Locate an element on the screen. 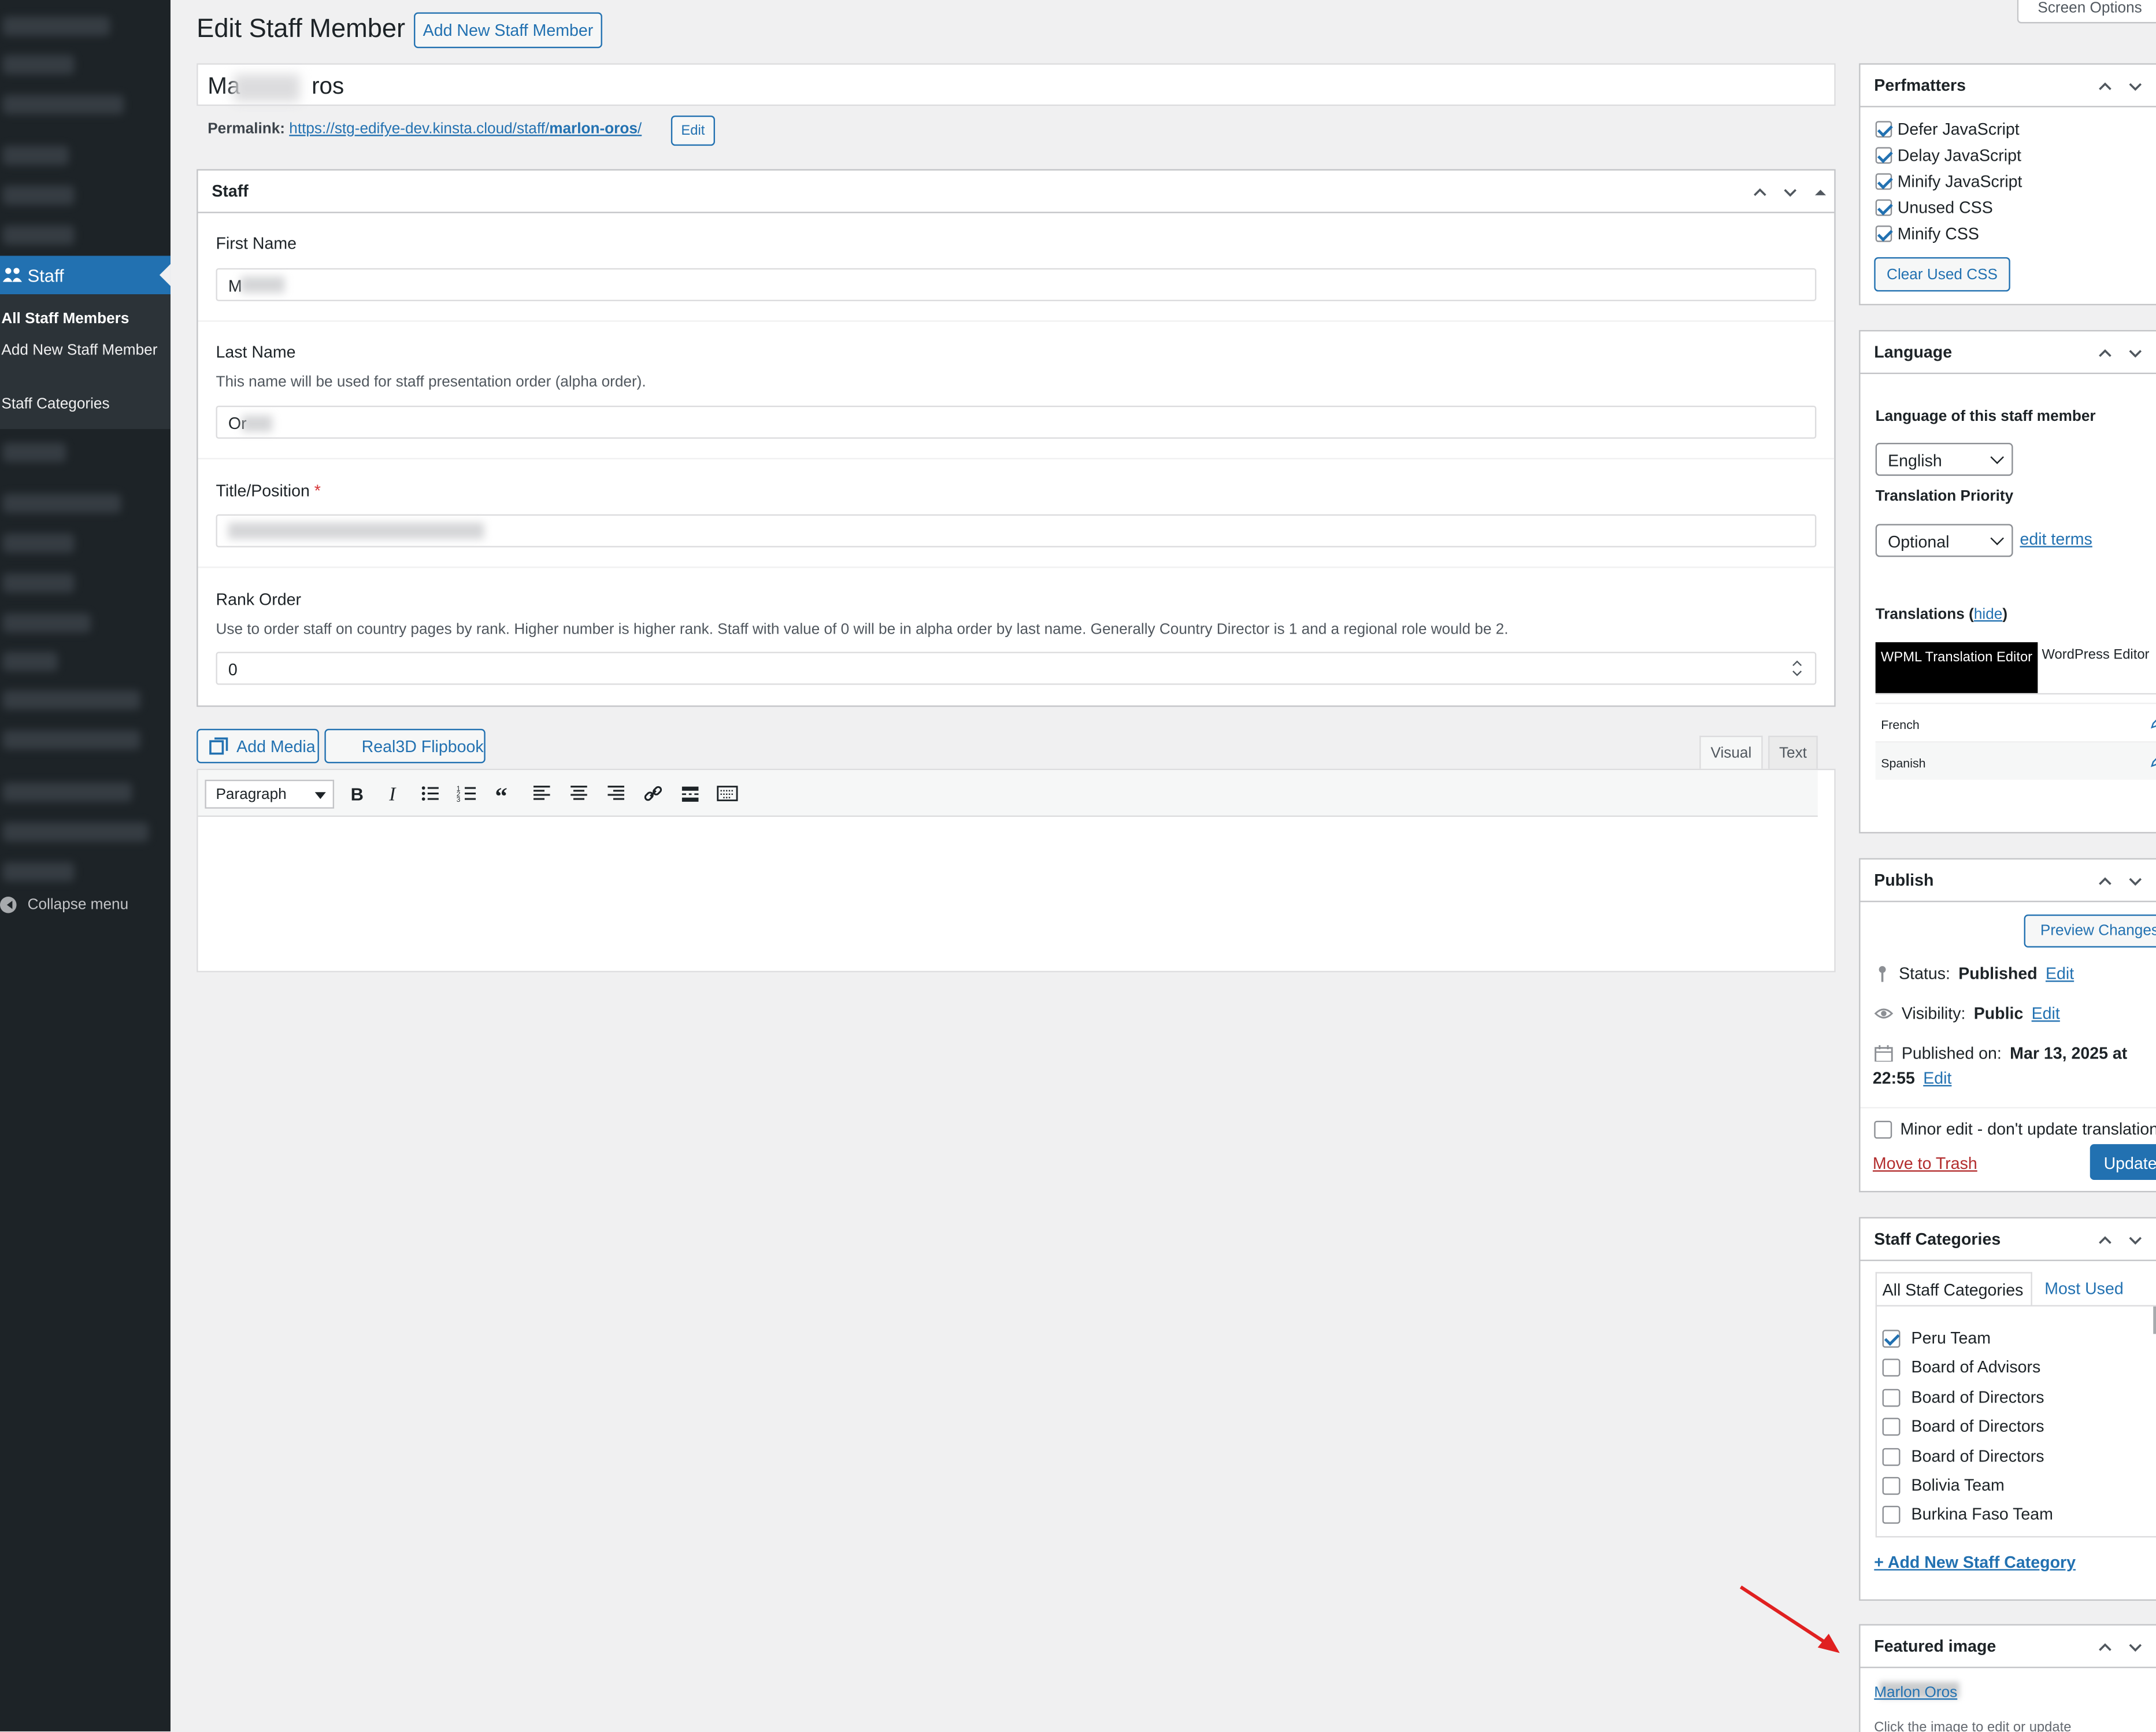 The width and height of the screenshot is (2156, 1732). featured-image-header: Featured image is located at coordinates (2008, 1647).